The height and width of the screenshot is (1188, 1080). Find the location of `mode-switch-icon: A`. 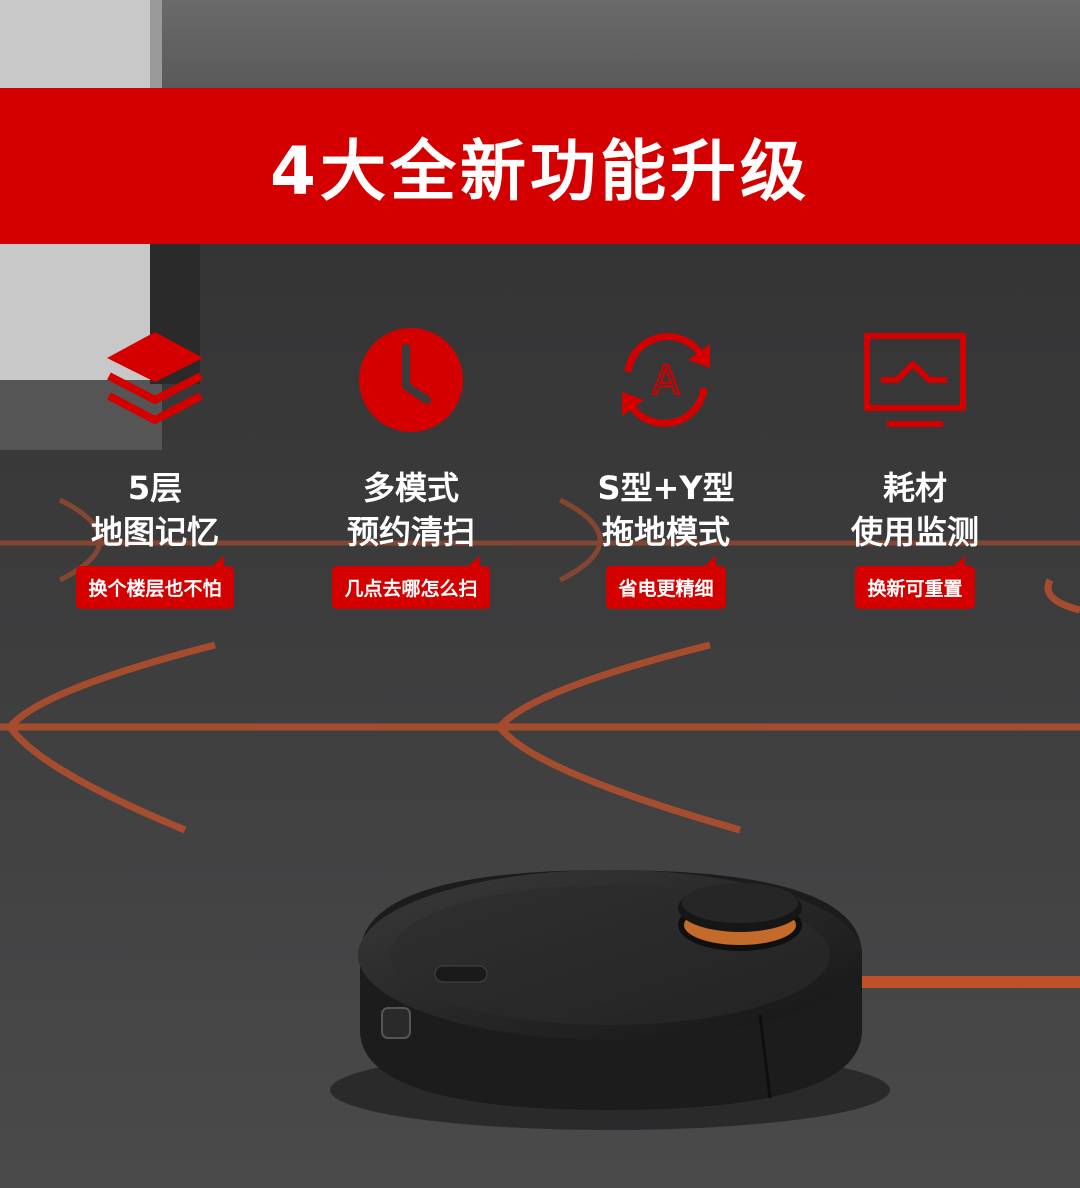

mode-switch-icon: A is located at coordinates (666, 380).